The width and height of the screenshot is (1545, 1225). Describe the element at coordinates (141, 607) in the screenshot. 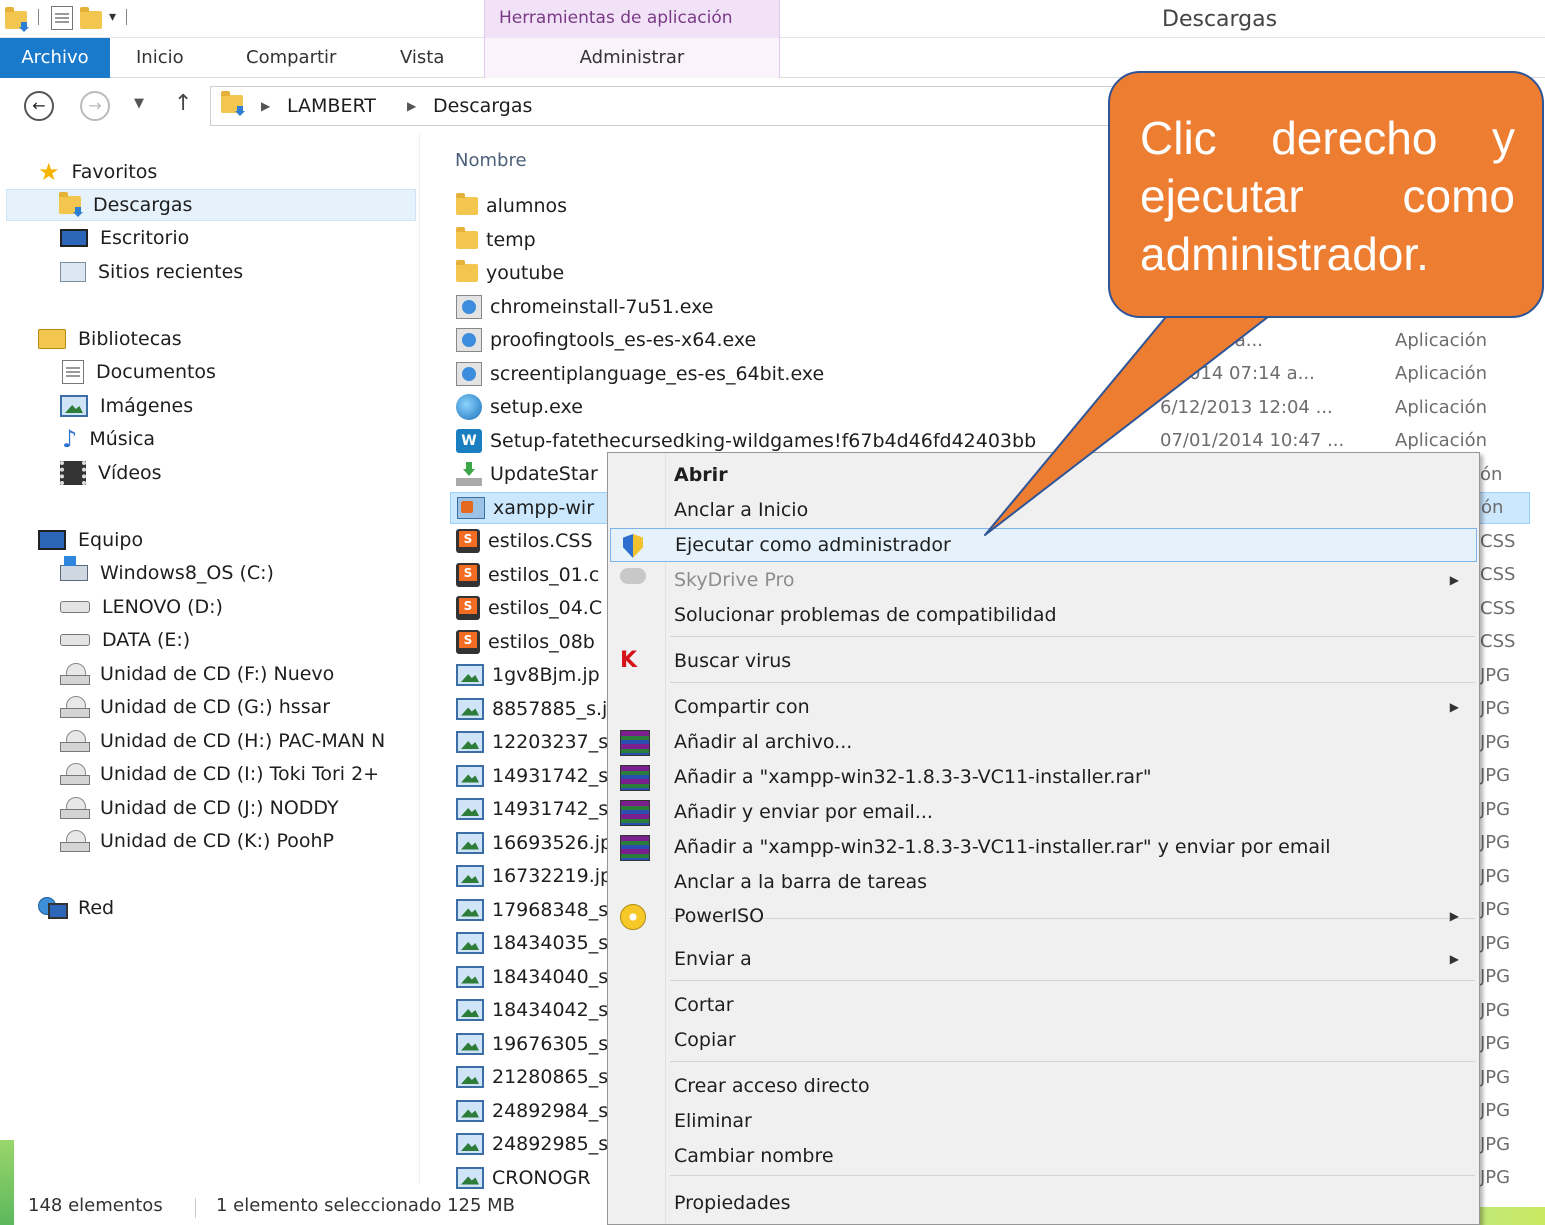

I see `nav-drive-d: LENOVO (D:)` at that location.